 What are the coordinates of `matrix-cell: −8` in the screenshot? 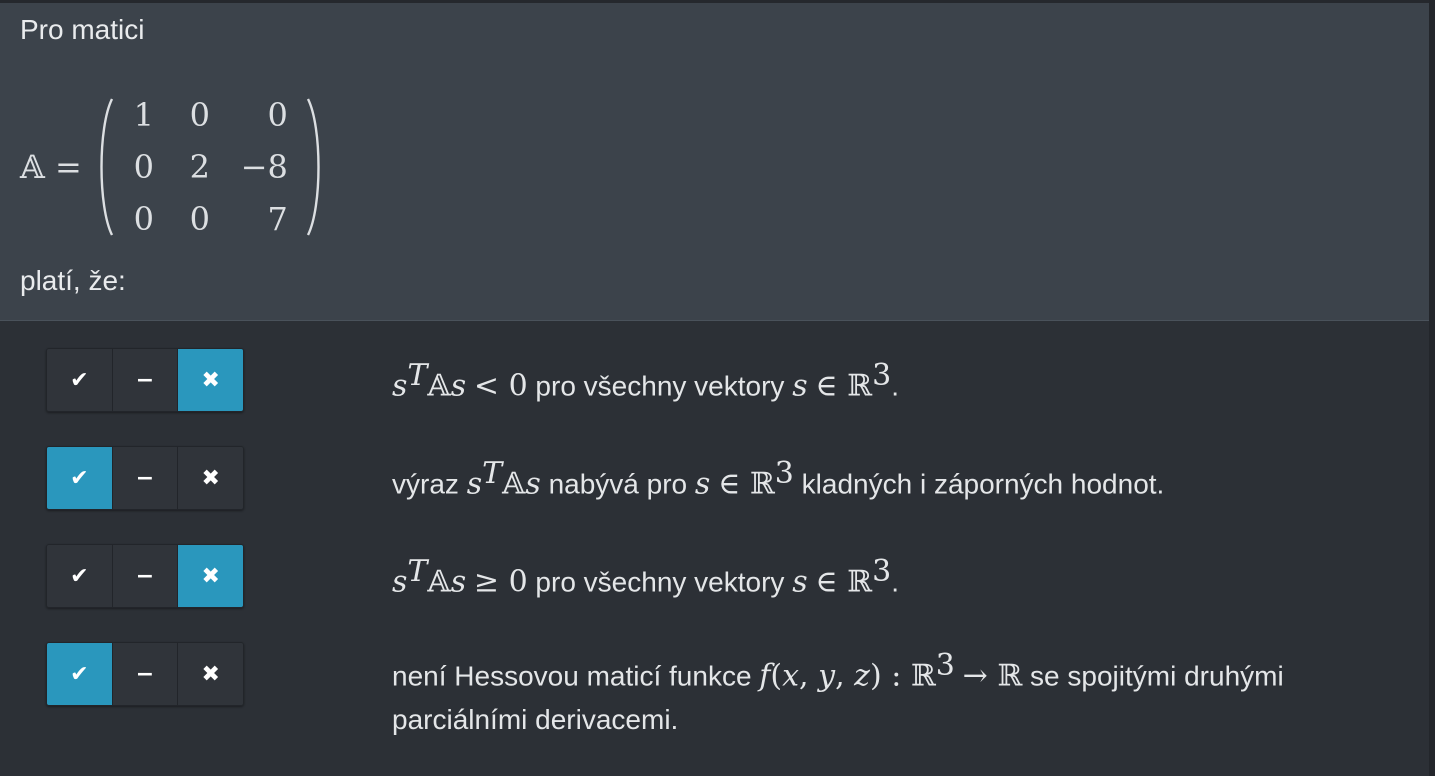 It's located at (264, 167).